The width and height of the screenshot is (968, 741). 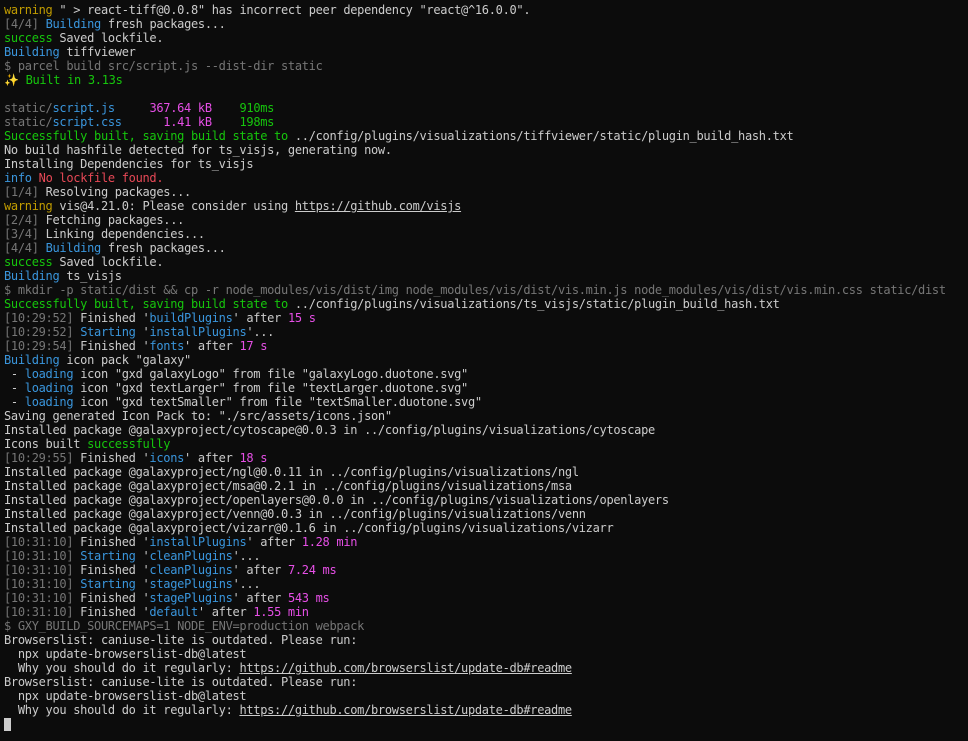 What do you see at coordinates (312, 570) in the screenshot?
I see `output-text: 7.24 ms` at bounding box center [312, 570].